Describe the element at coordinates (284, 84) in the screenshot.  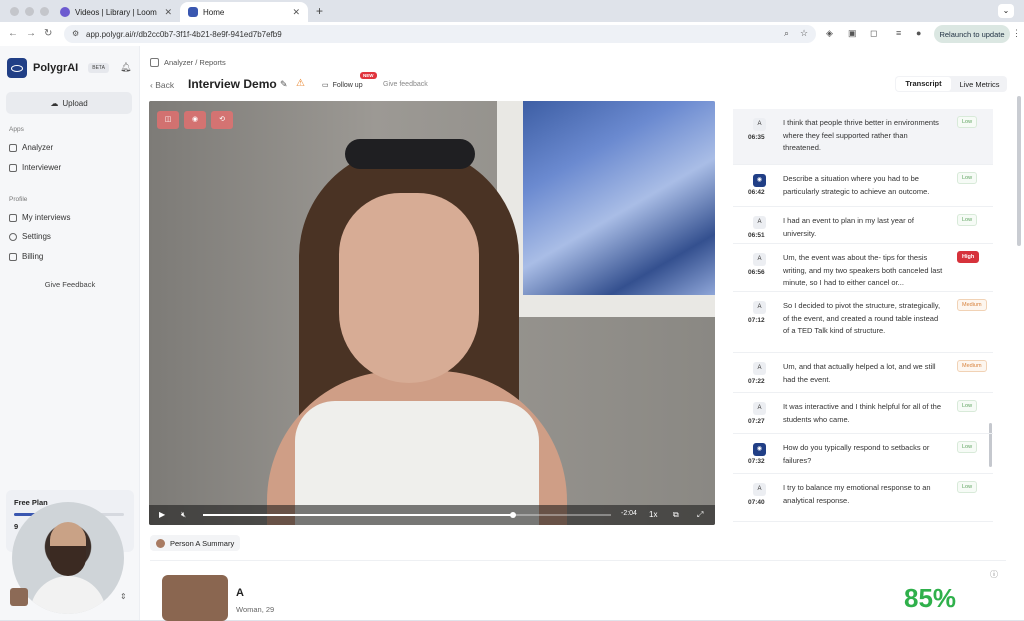
I see `edit-pencil-icon: ✎` at that location.